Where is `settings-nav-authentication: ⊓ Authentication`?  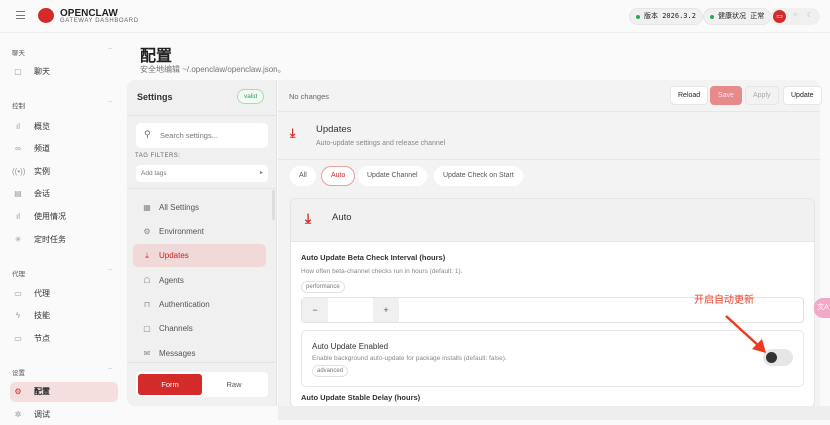 settings-nav-authentication: ⊓ Authentication is located at coordinates (199, 304).